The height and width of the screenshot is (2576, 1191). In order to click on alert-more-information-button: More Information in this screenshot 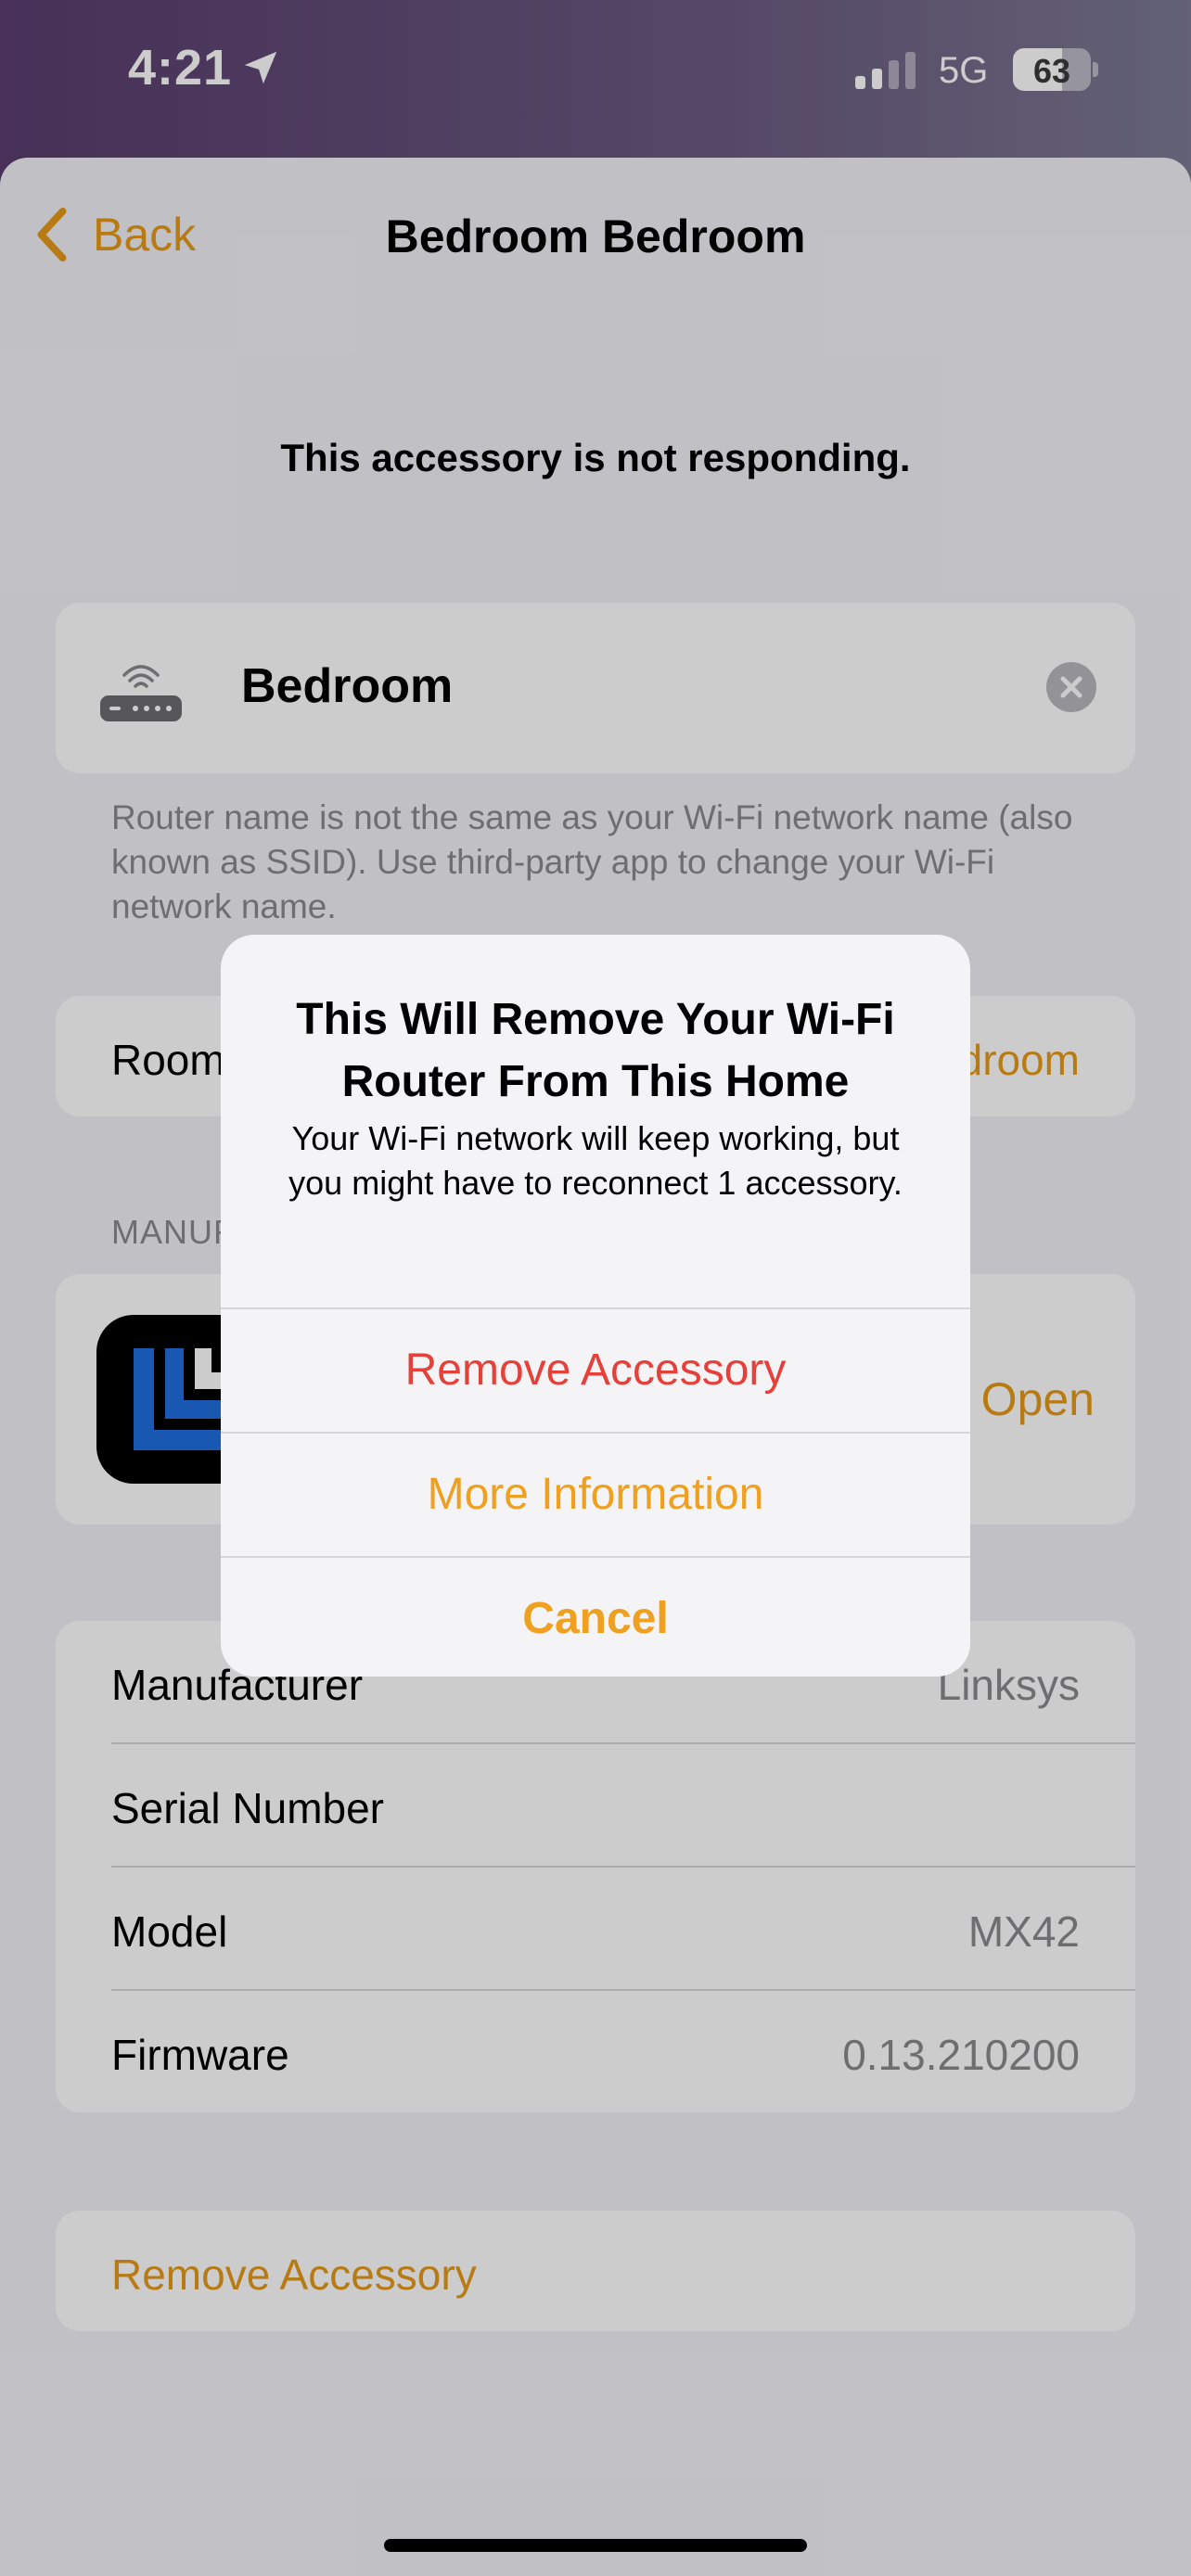, I will do `click(595, 1495)`.